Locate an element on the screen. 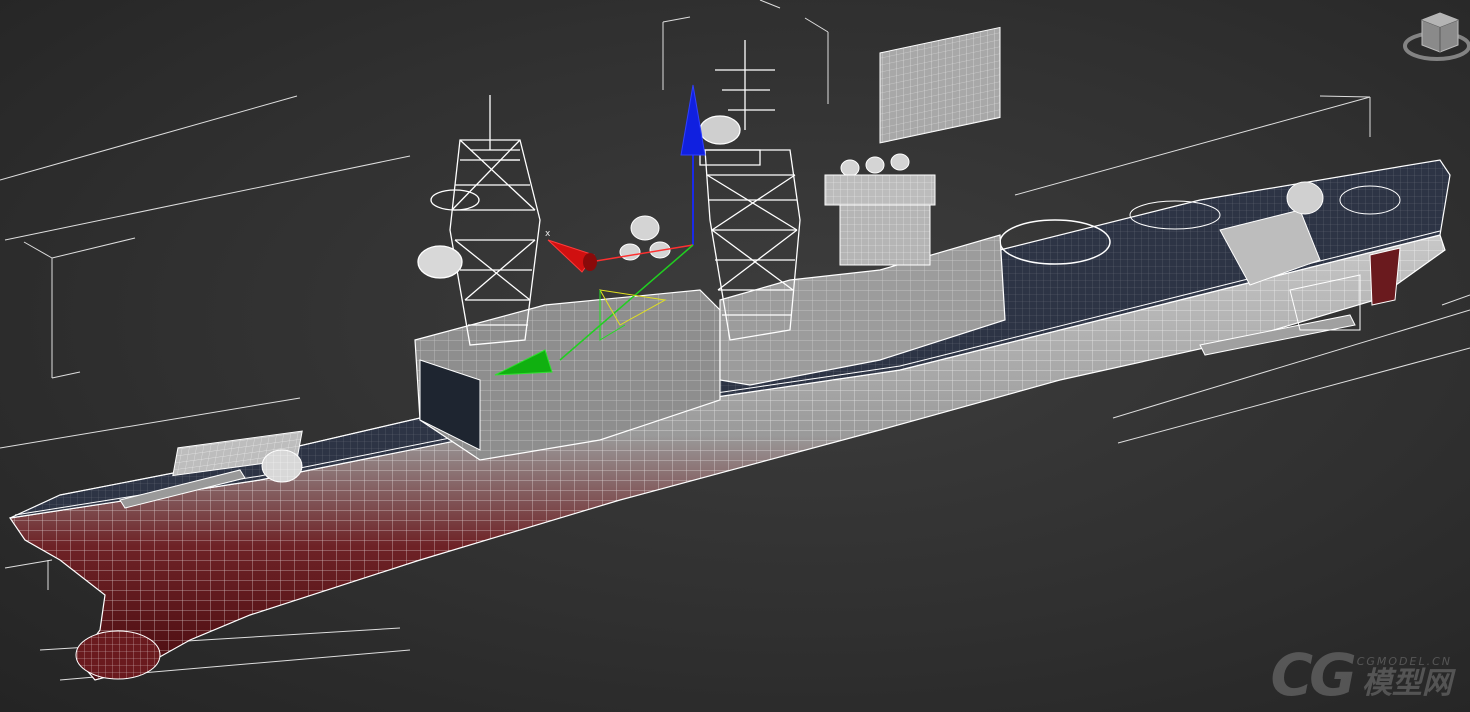  gizmo-z-arrow is located at coordinates (693, 120).